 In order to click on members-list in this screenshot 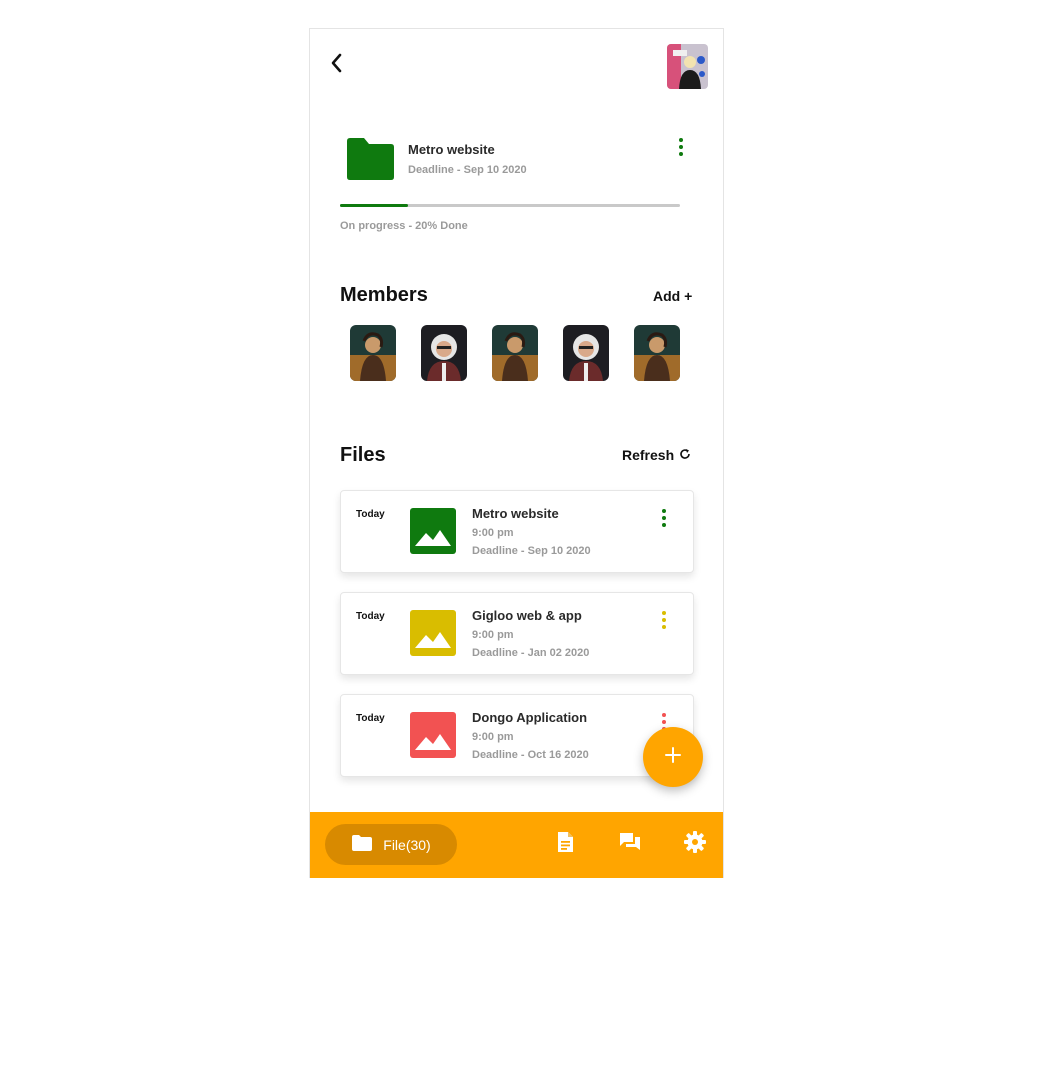, I will do `click(515, 353)`.